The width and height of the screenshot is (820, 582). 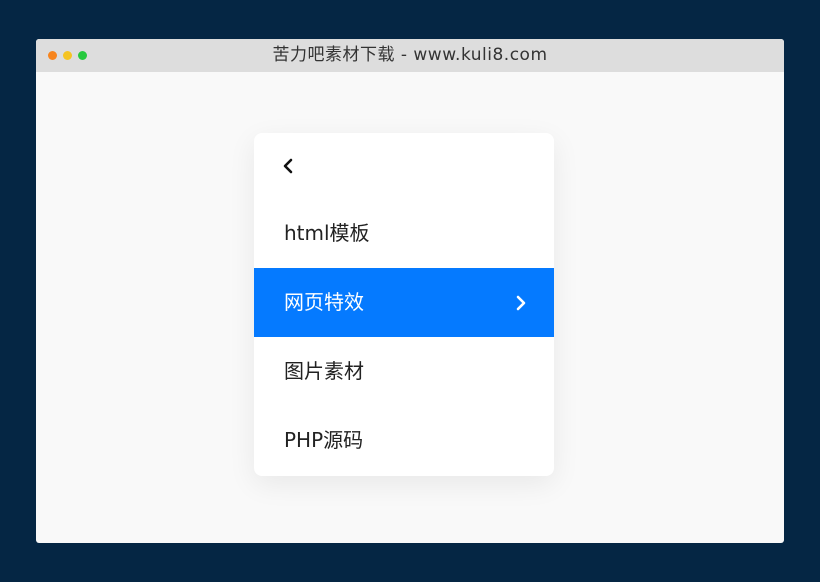 I want to click on menu-item-php-source: PHP源码, so click(x=404, y=440).